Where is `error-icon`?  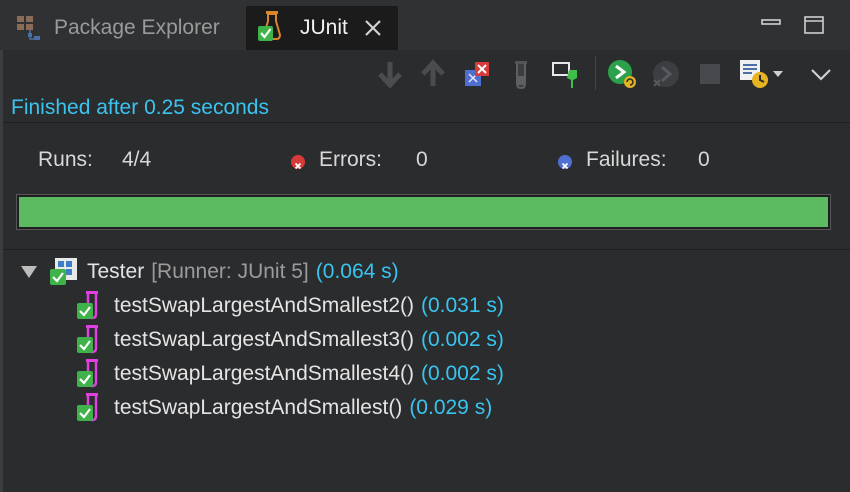
error-icon is located at coordinates (298, 162).